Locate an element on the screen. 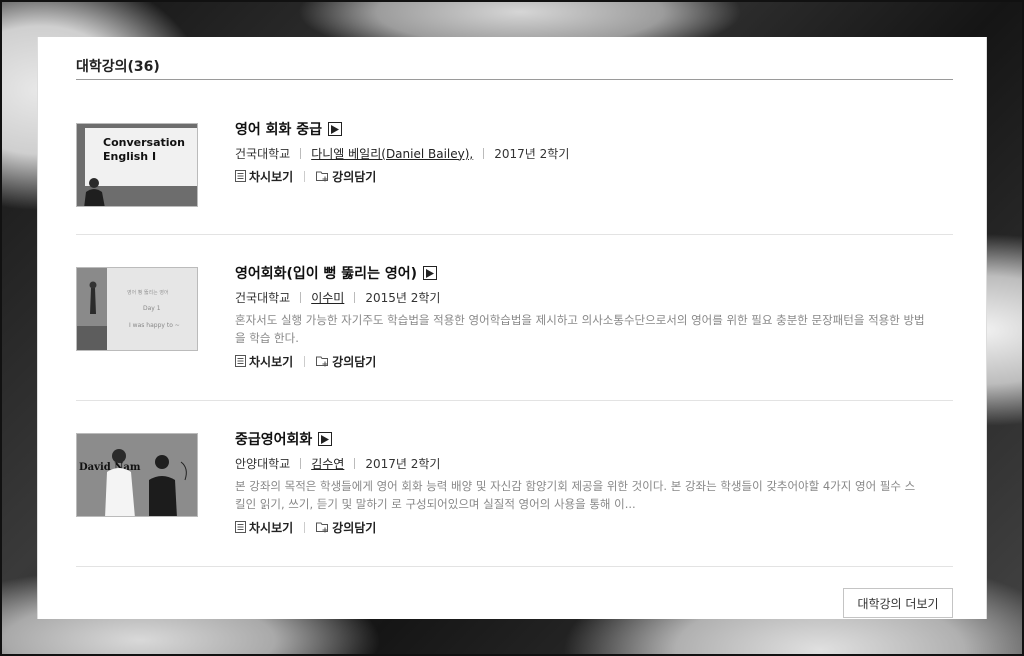 The width and height of the screenshot is (1024, 656). university-name: 안양대학교 is located at coordinates (263, 463).